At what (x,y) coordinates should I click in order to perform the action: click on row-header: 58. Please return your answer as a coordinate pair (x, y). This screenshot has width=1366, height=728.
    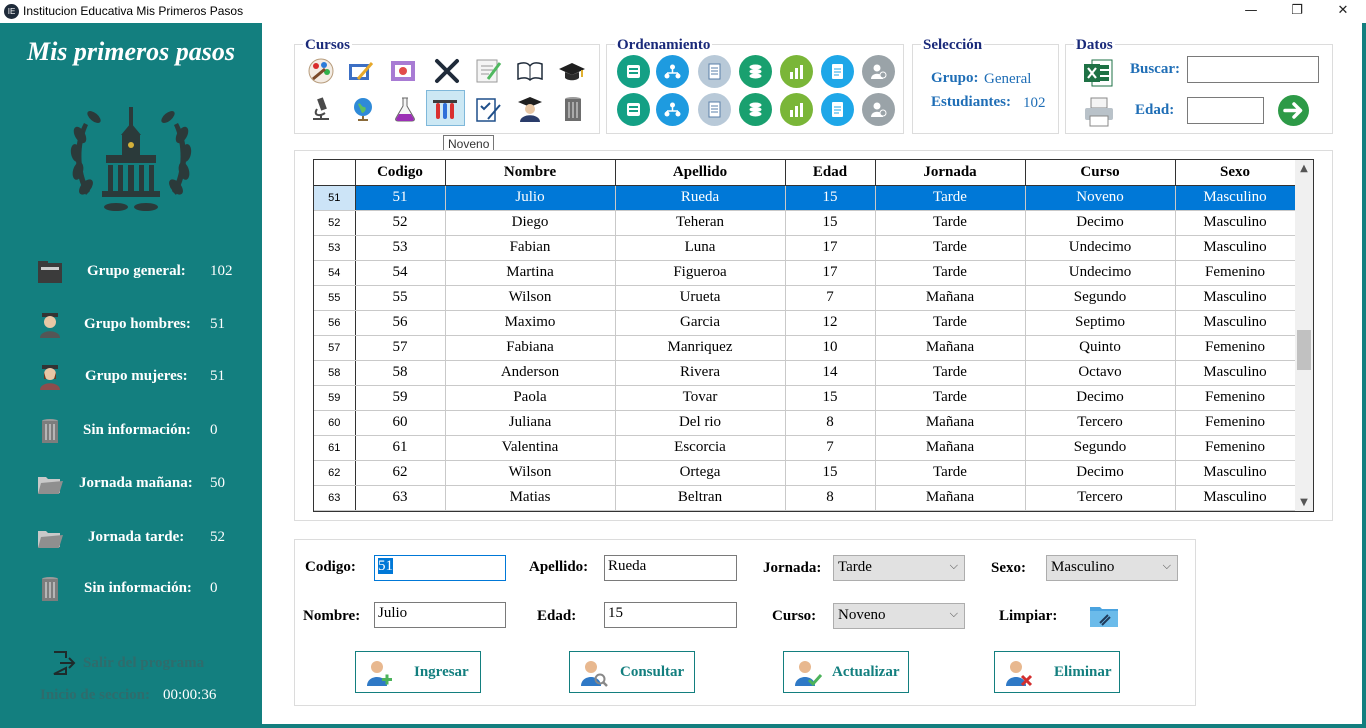
    Looking at the image, I should click on (335, 373).